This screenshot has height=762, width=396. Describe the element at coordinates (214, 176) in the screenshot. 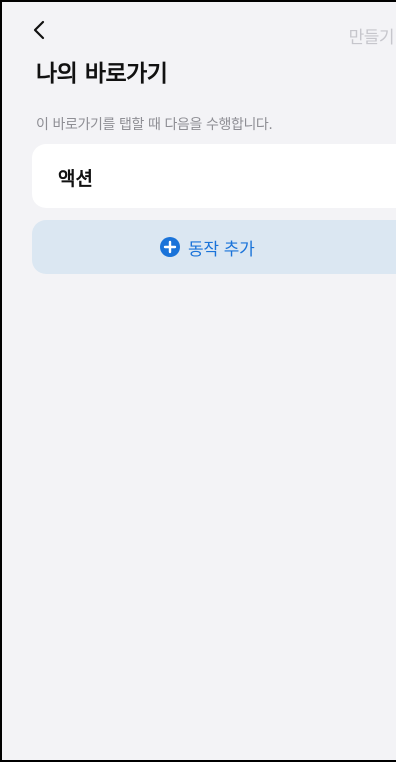

I see `actions-card: 액션` at that location.